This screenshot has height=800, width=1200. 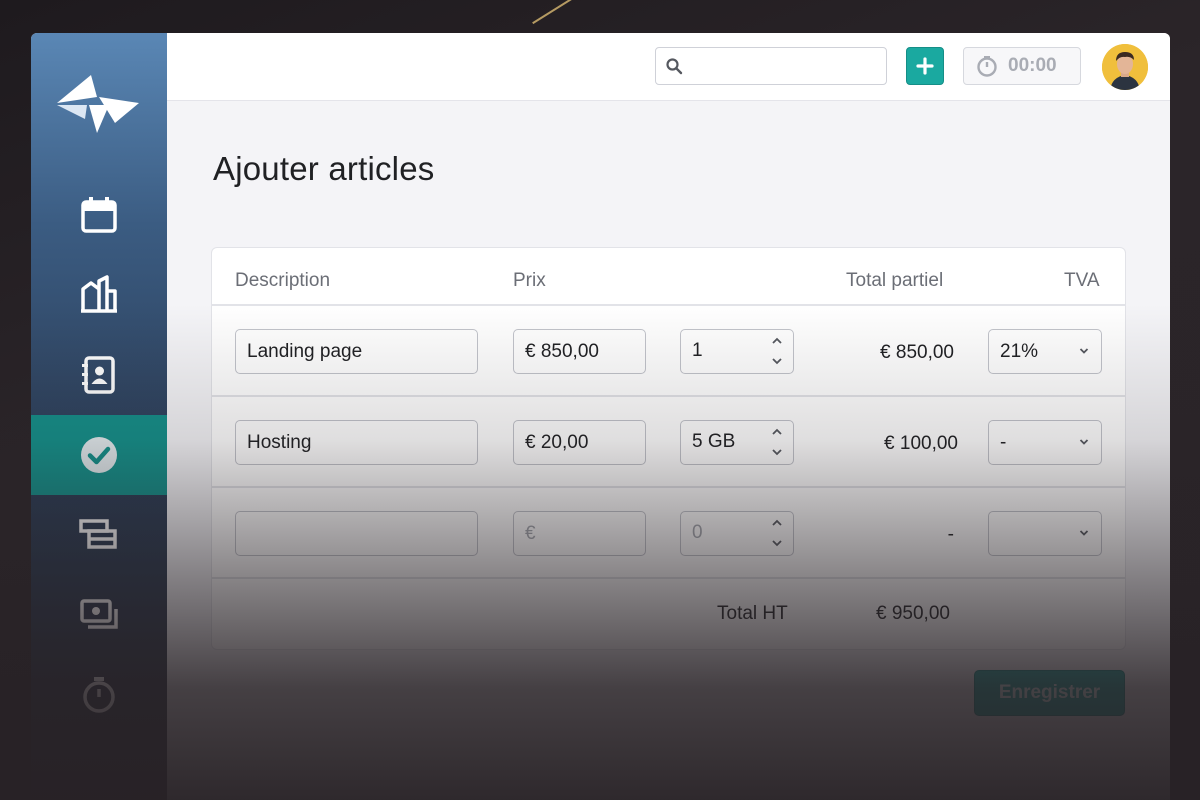 I want to click on total-label: Total HT, so click(x=752, y=613).